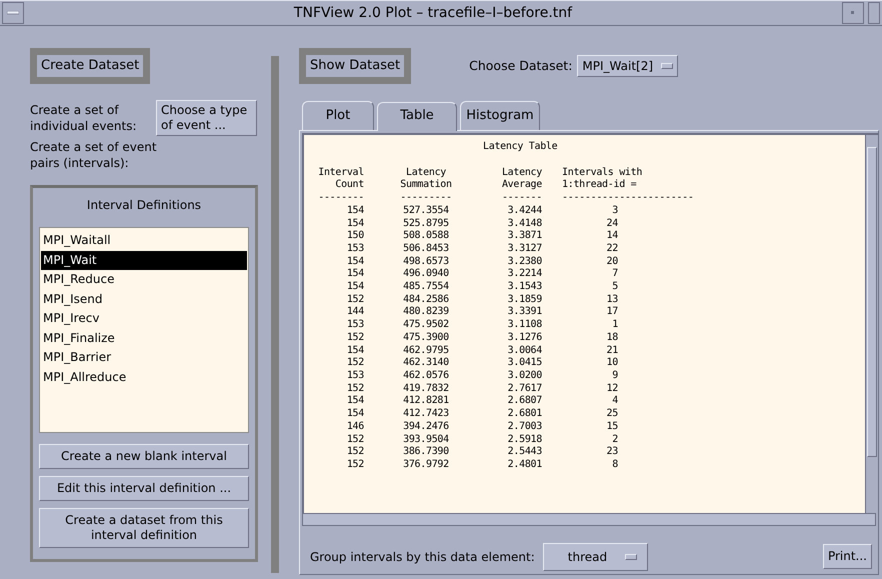 This screenshot has width=882, height=579. What do you see at coordinates (144, 457) in the screenshot?
I see `new-interval-button: Create a new blank interval` at bounding box center [144, 457].